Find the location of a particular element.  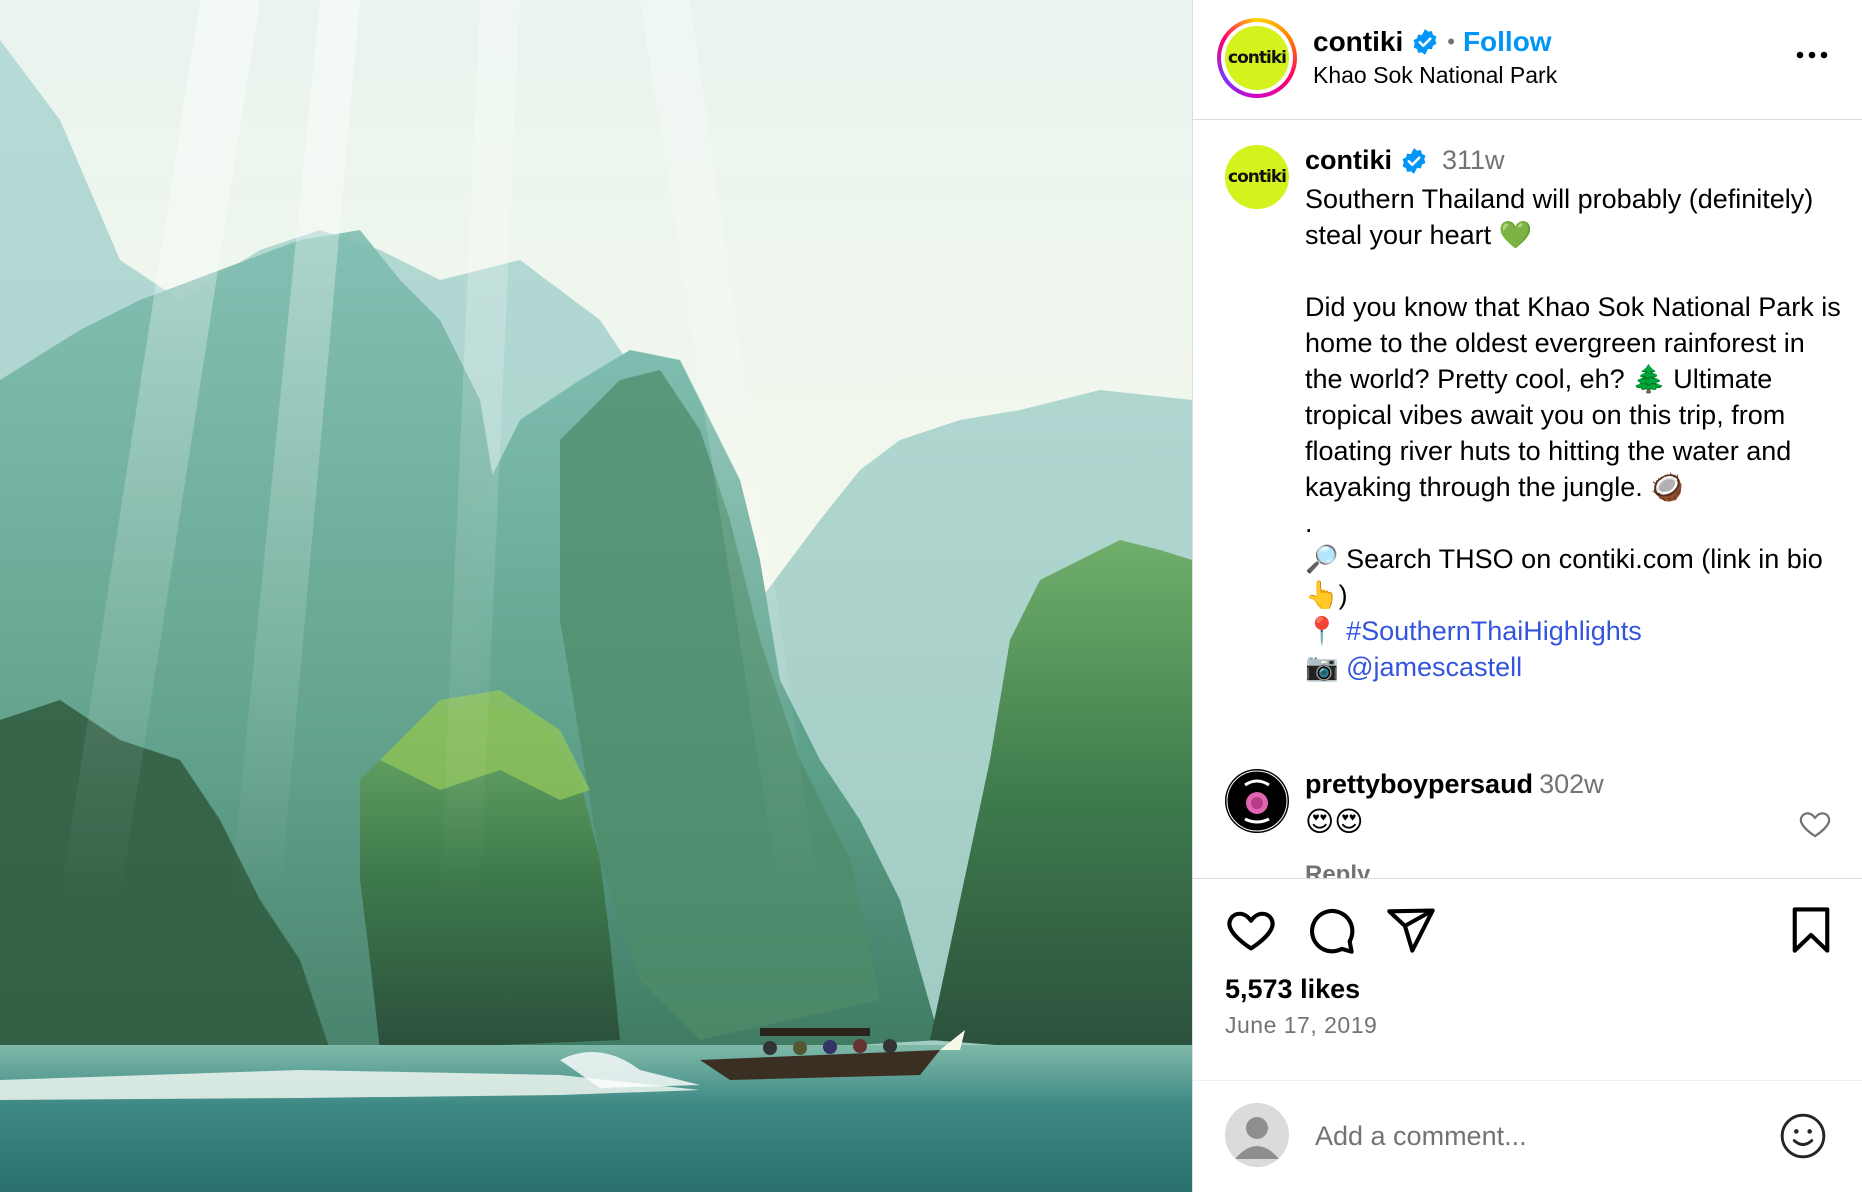

bookmark-icon is located at coordinates (1811, 930).